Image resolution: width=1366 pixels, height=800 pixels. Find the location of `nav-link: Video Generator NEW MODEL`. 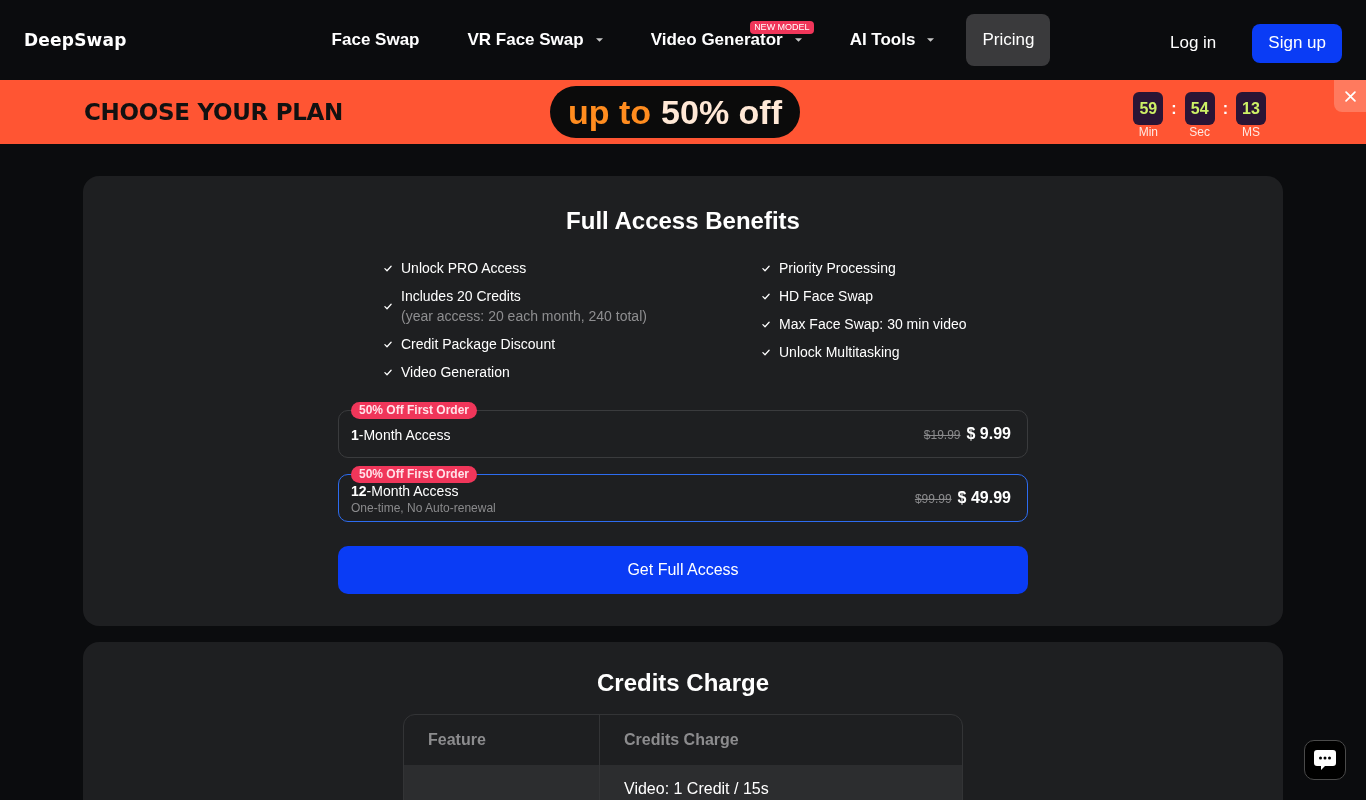

nav-link: Video Generator NEW MODEL is located at coordinates (726, 40).